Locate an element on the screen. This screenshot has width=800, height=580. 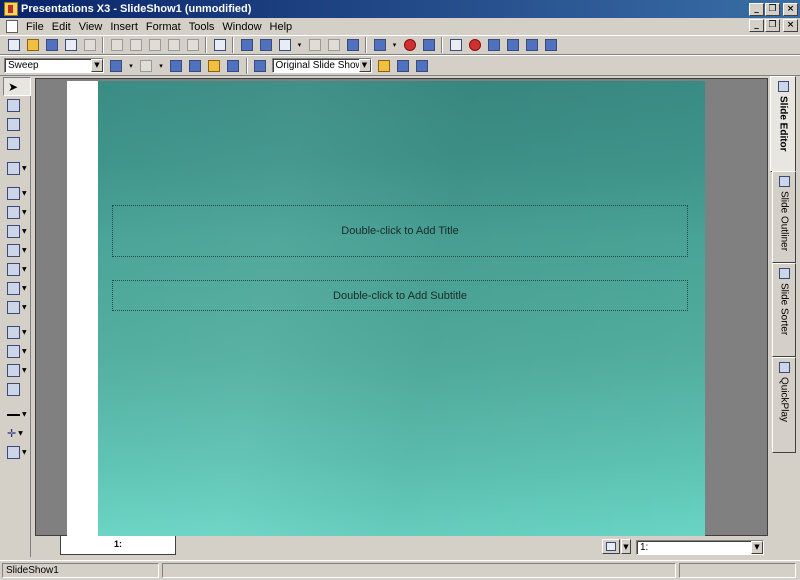
perfectexpert-icon is located at coordinates (456, 45).